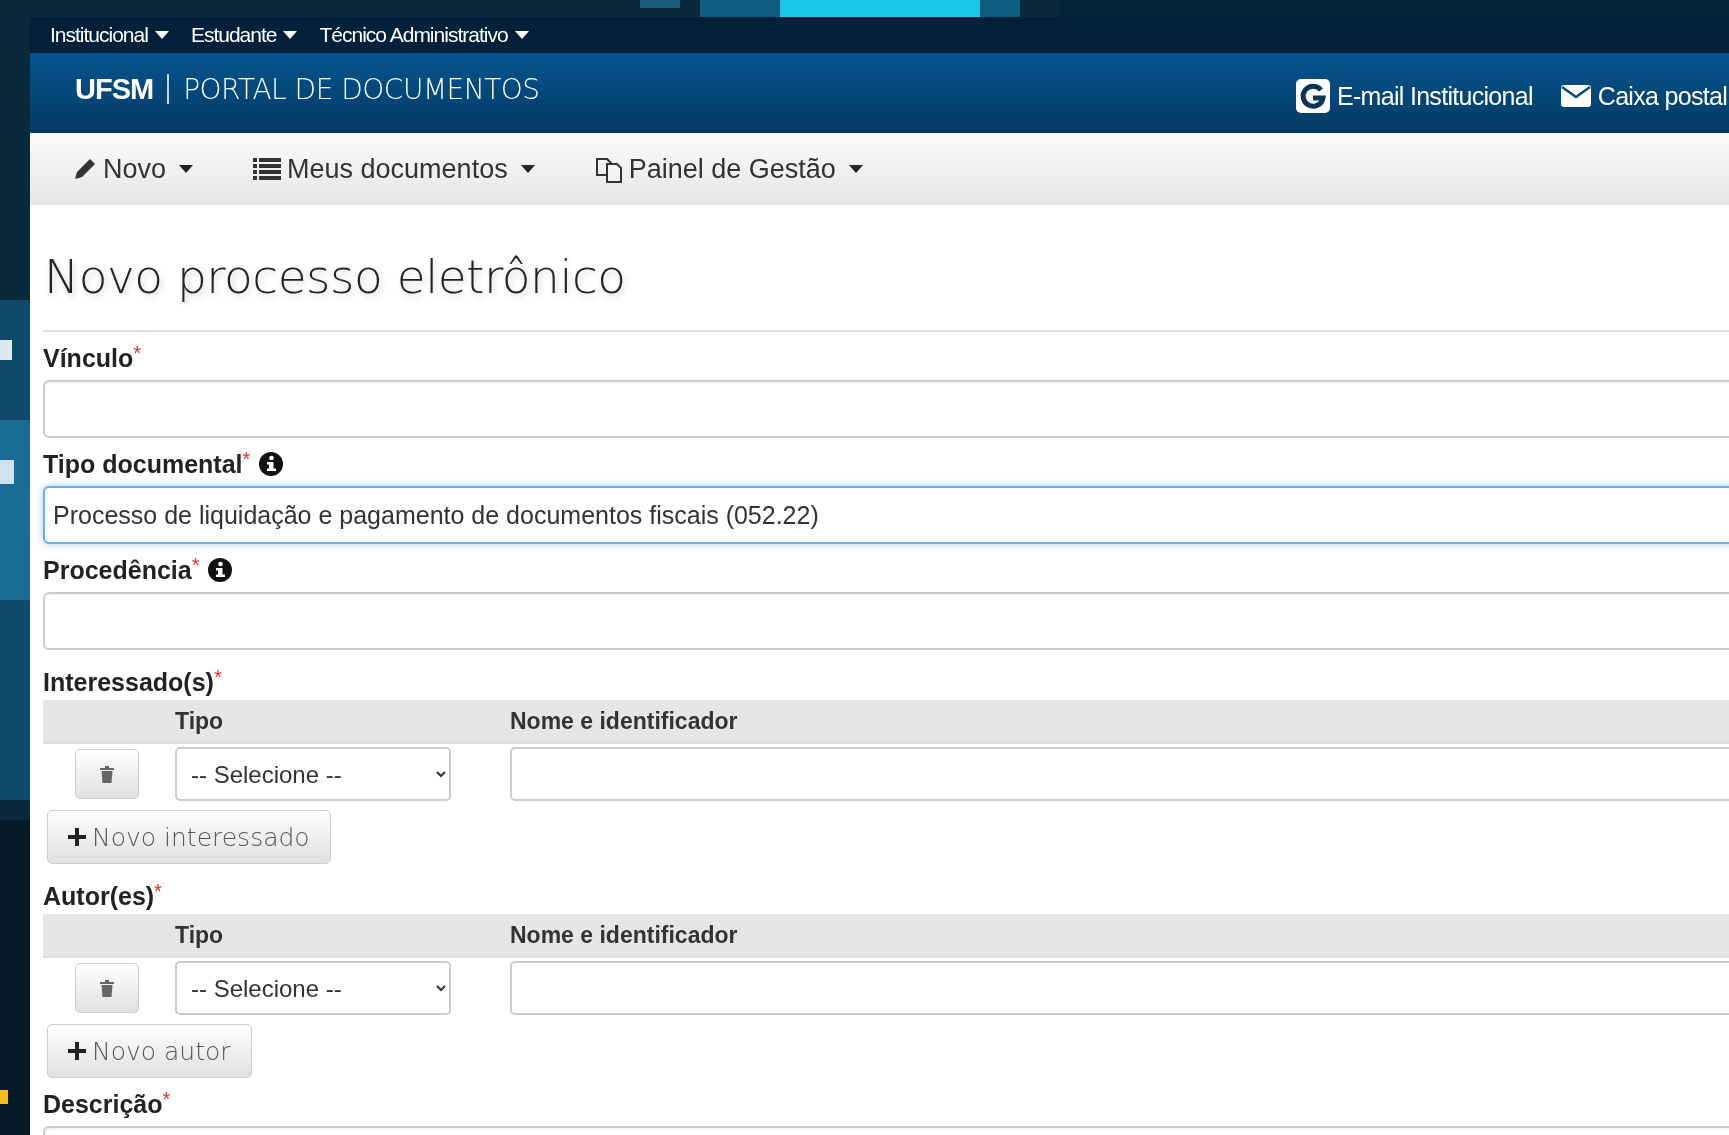 This screenshot has height=1135, width=1729. Describe the element at coordinates (85, 169) in the screenshot. I see `pencil-icon` at that location.